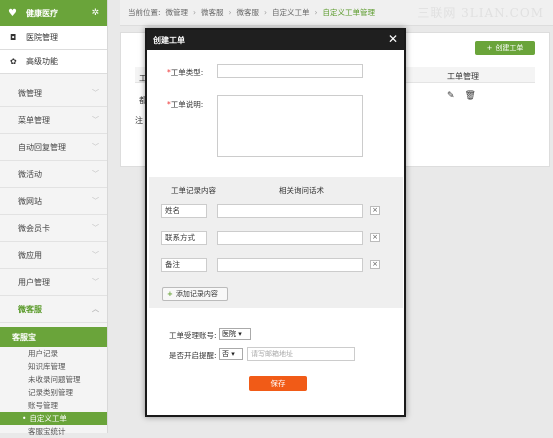  What do you see at coordinates (53, 353) in the screenshot?
I see `sub-item-user-records: 用户记录` at bounding box center [53, 353].